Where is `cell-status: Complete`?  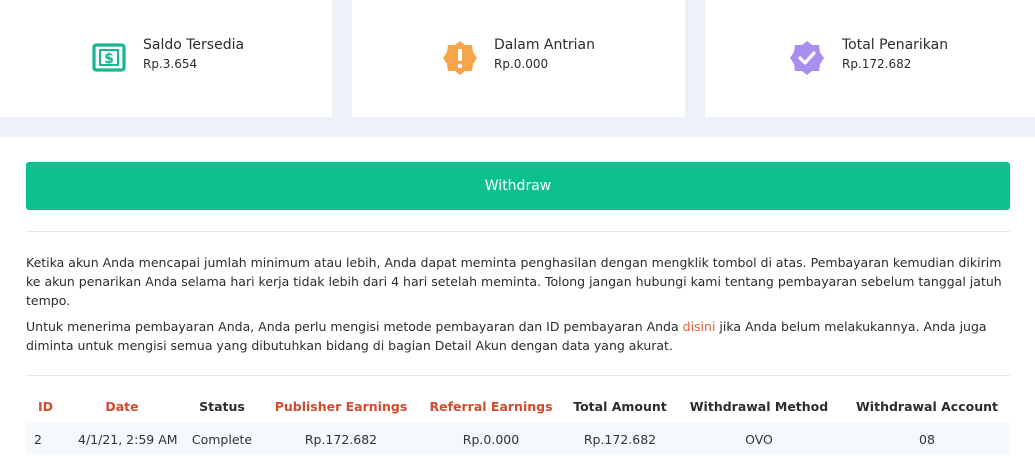
cell-status: Complete is located at coordinates (222, 439).